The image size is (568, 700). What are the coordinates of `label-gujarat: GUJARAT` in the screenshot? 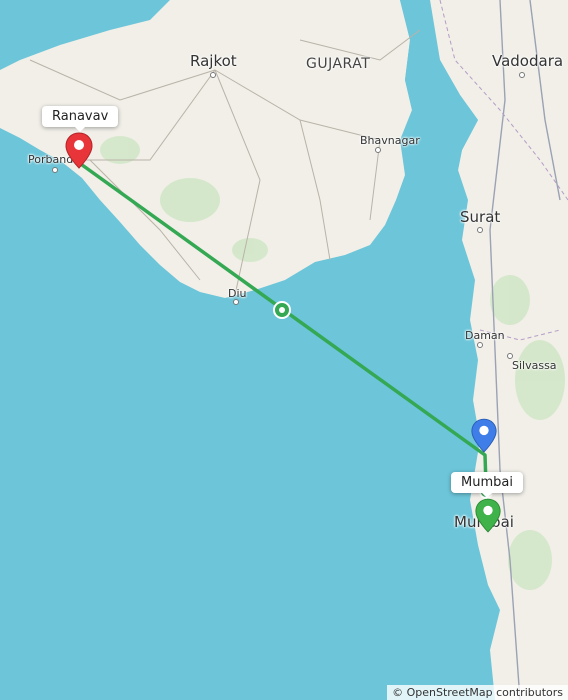 It's located at (338, 64).